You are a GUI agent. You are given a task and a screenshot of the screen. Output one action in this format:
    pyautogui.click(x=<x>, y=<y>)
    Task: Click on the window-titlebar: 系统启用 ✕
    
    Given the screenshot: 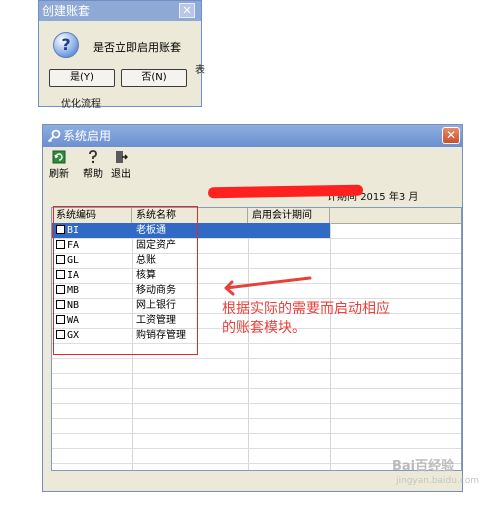 What is the action you would take?
    pyautogui.click(x=252, y=136)
    